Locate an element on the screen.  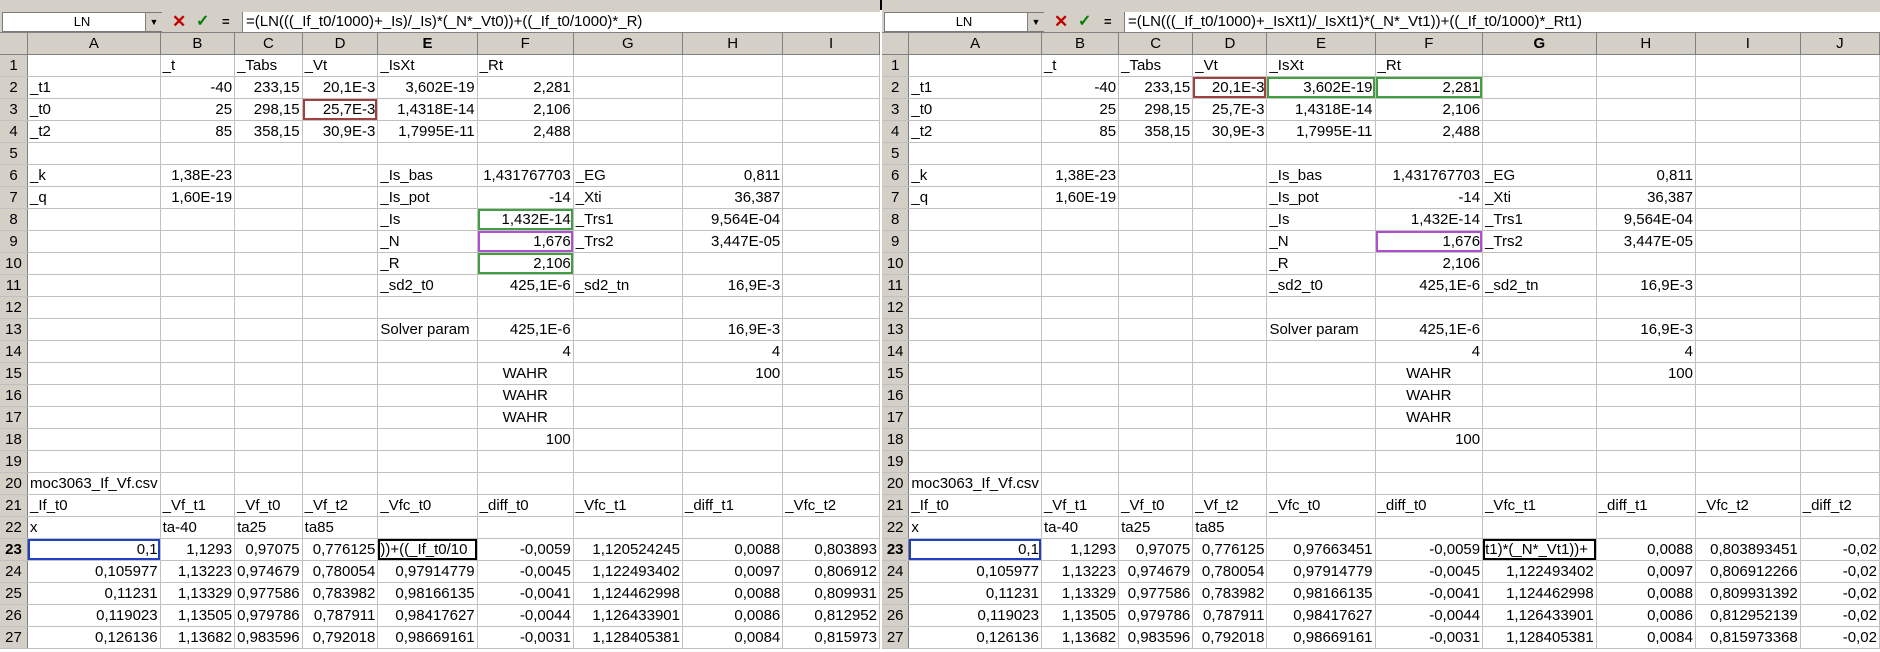
cell-i1 is located at coordinates (831, 65).